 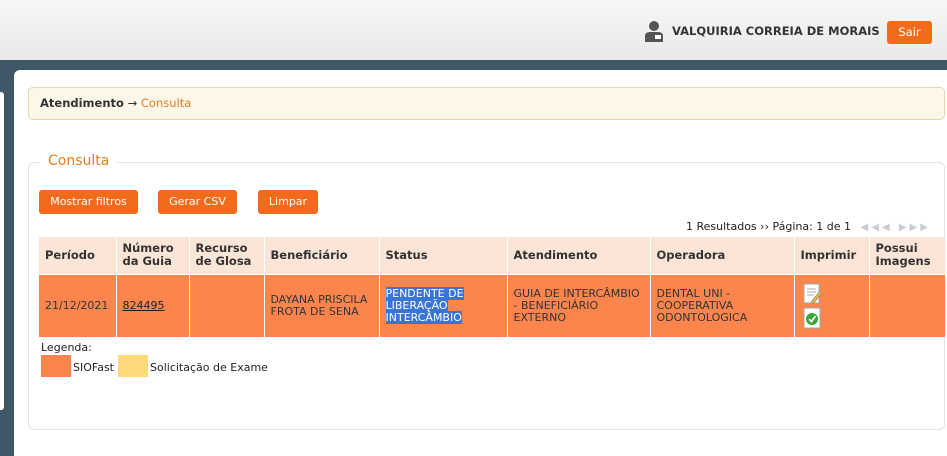 What do you see at coordinates (812, 318) in the screenshot?
I see `print-check-icon` at bounding box center [812, 318].